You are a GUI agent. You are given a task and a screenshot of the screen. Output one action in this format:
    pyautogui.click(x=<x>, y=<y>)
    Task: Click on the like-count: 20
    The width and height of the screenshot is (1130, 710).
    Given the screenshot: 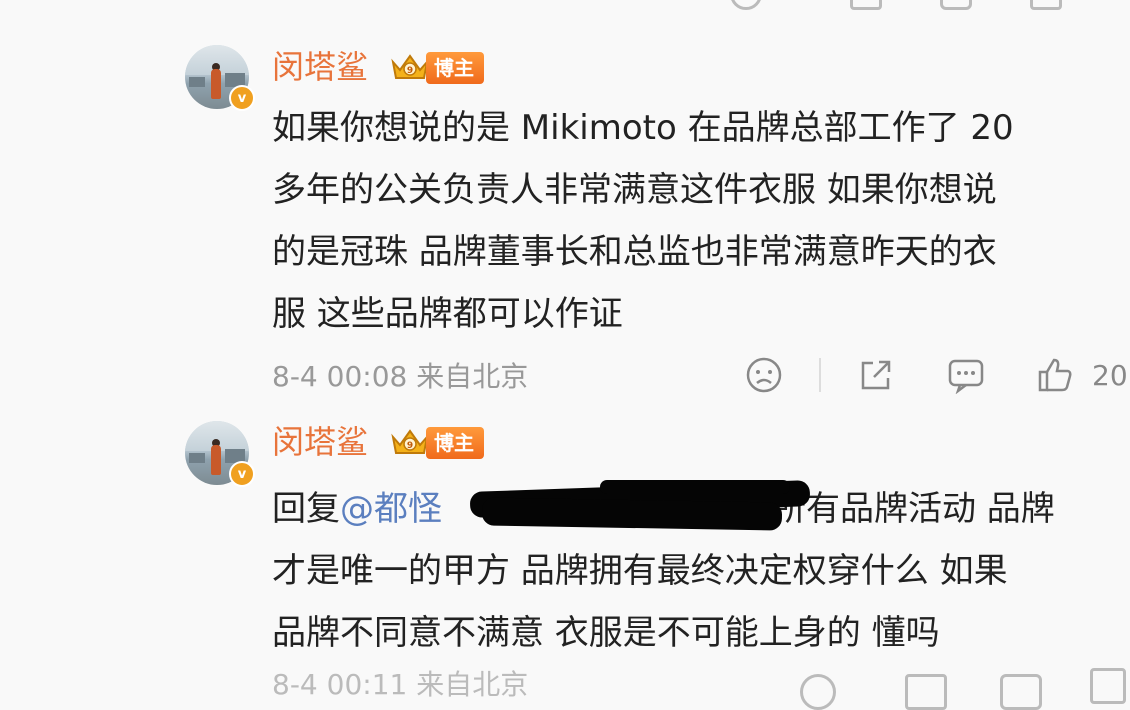 What is the action you would take?
    pyautogui.click(x=1110, y=375)
    